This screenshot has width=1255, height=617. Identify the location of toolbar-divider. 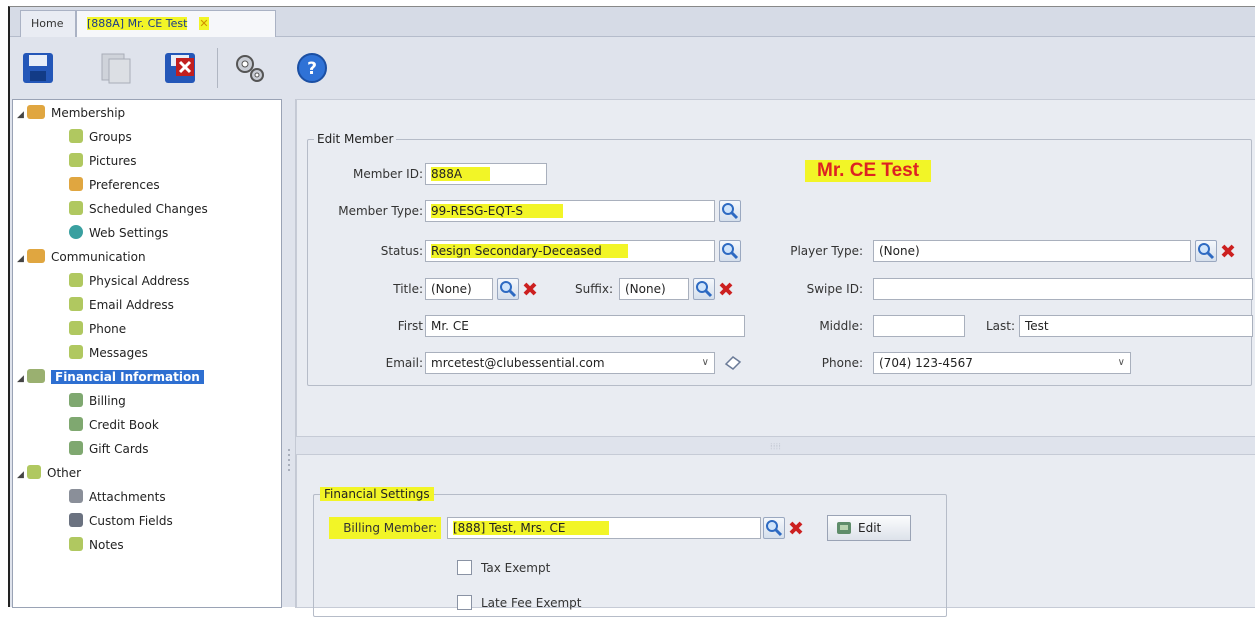
(217, 68).